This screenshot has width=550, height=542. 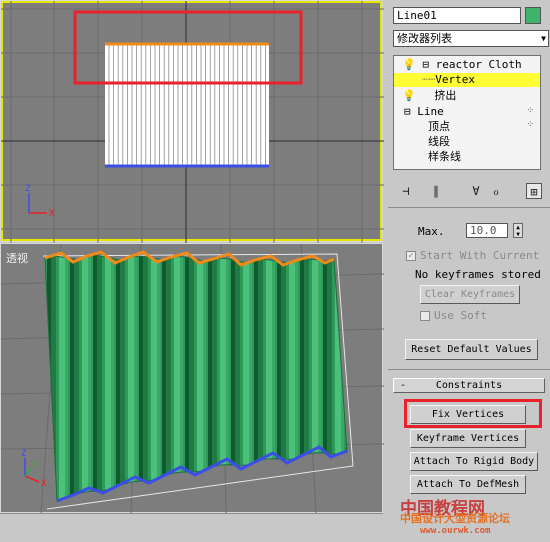 What do you see at coordinates (44, 484) in the screenshot?
I see `persp-axis-x-label: X` at bounding box center [44, 484].